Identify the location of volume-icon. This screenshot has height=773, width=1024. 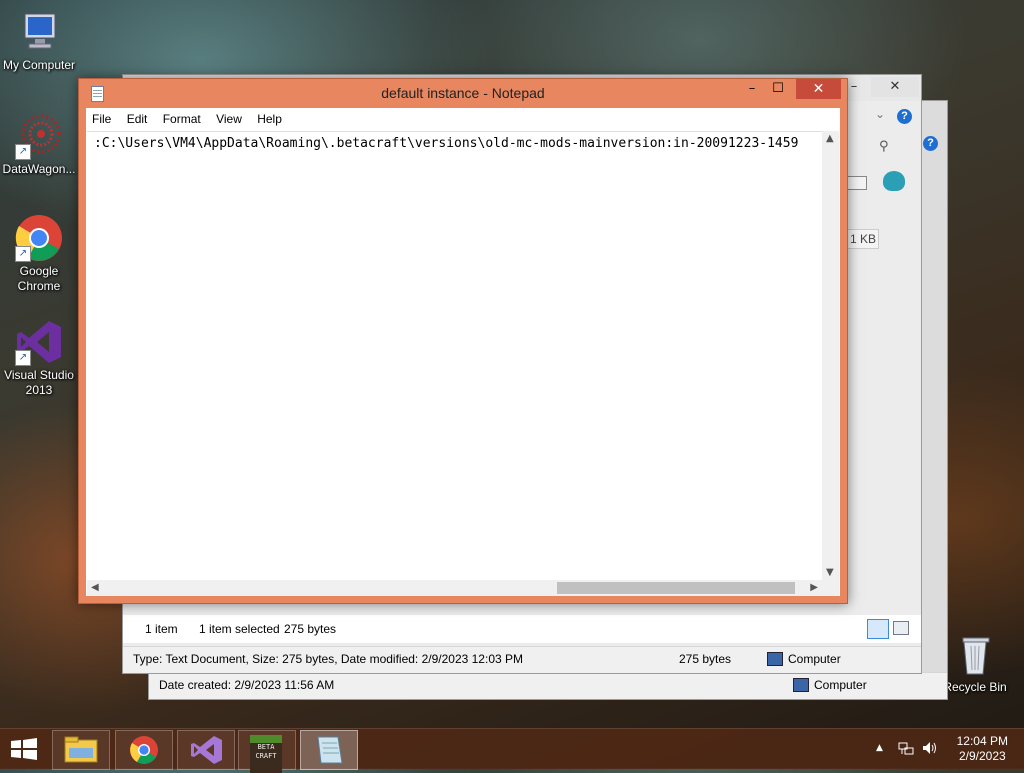
(930, 750).